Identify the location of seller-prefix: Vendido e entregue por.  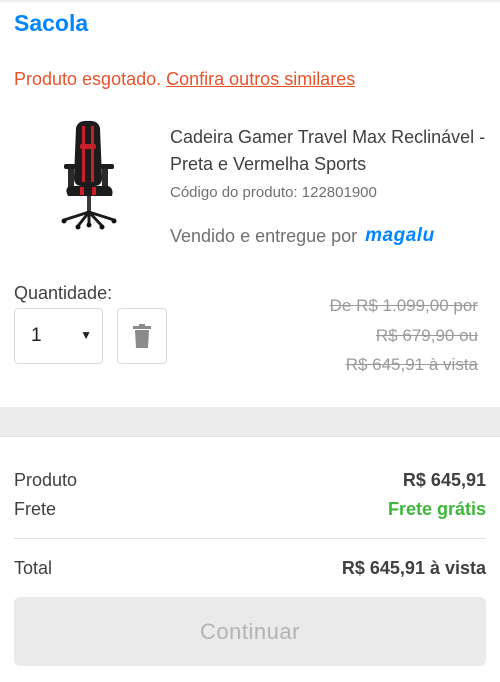
(264, 235).